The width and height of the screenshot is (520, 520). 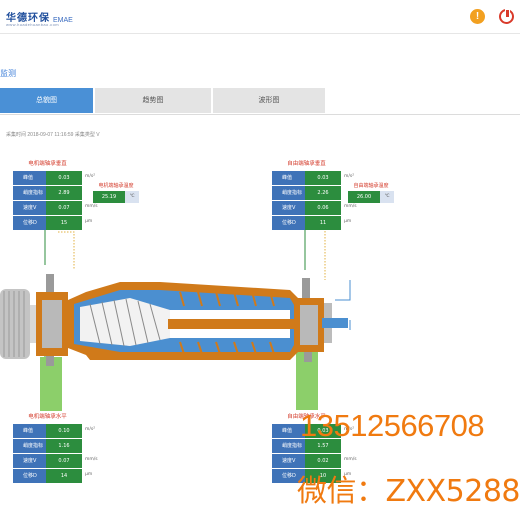 I want to click on temp-box-motor: 电机端轴承温度 25.19 ℃, so click(x=116, y=192).